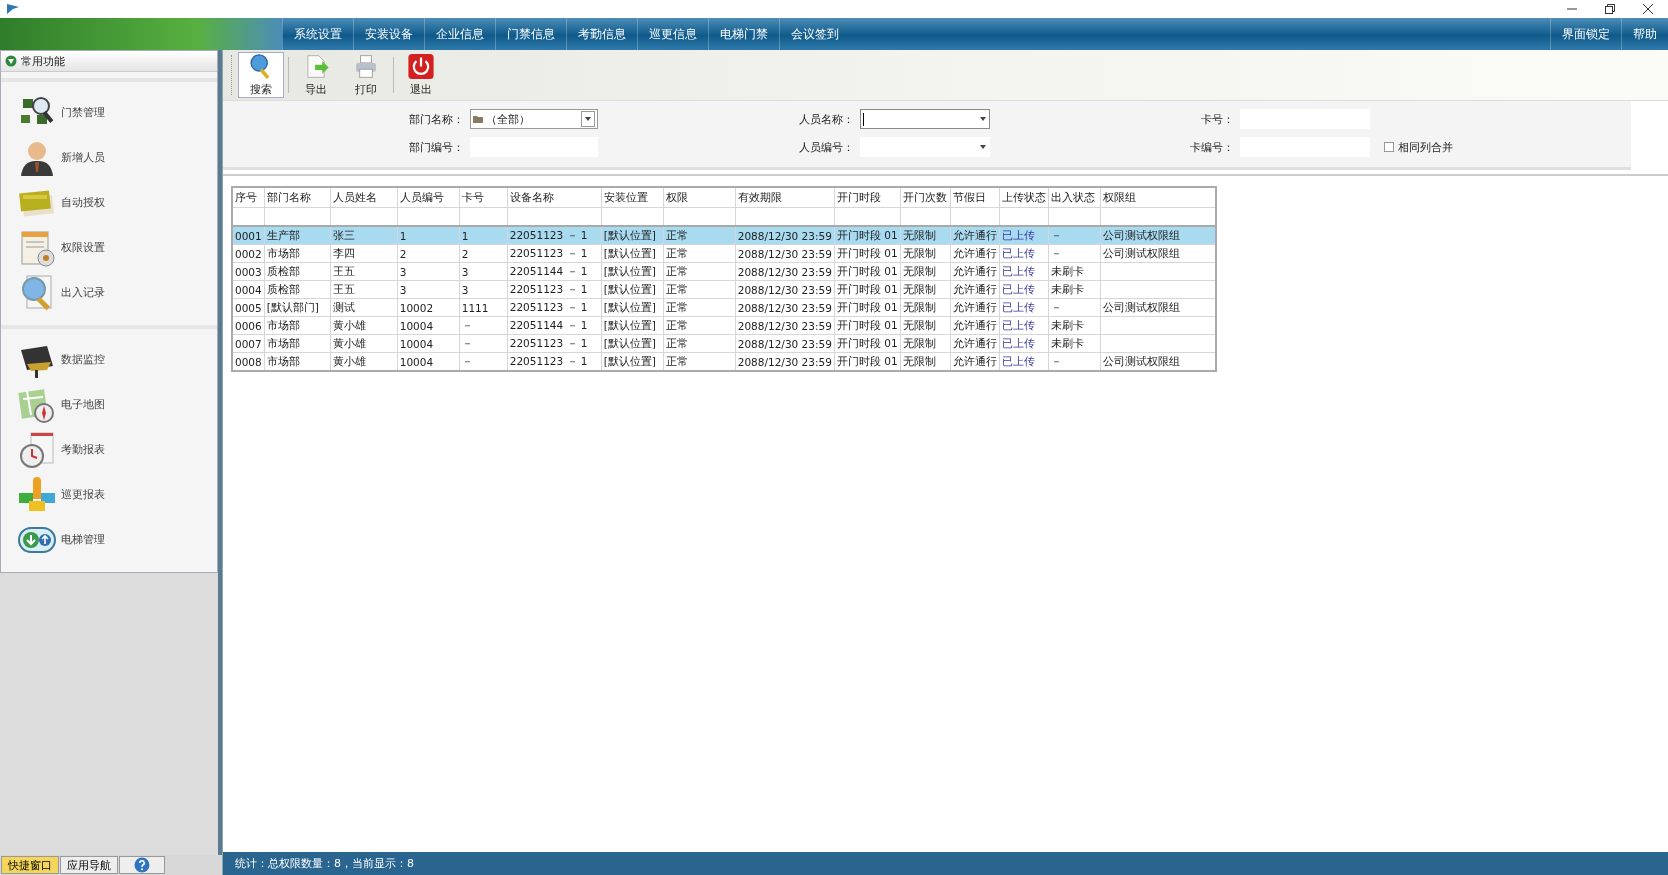  Describe the element at coordinates (30, 865) in the screenshot. I see `bottom-tab: 快捷窗口` at that location.